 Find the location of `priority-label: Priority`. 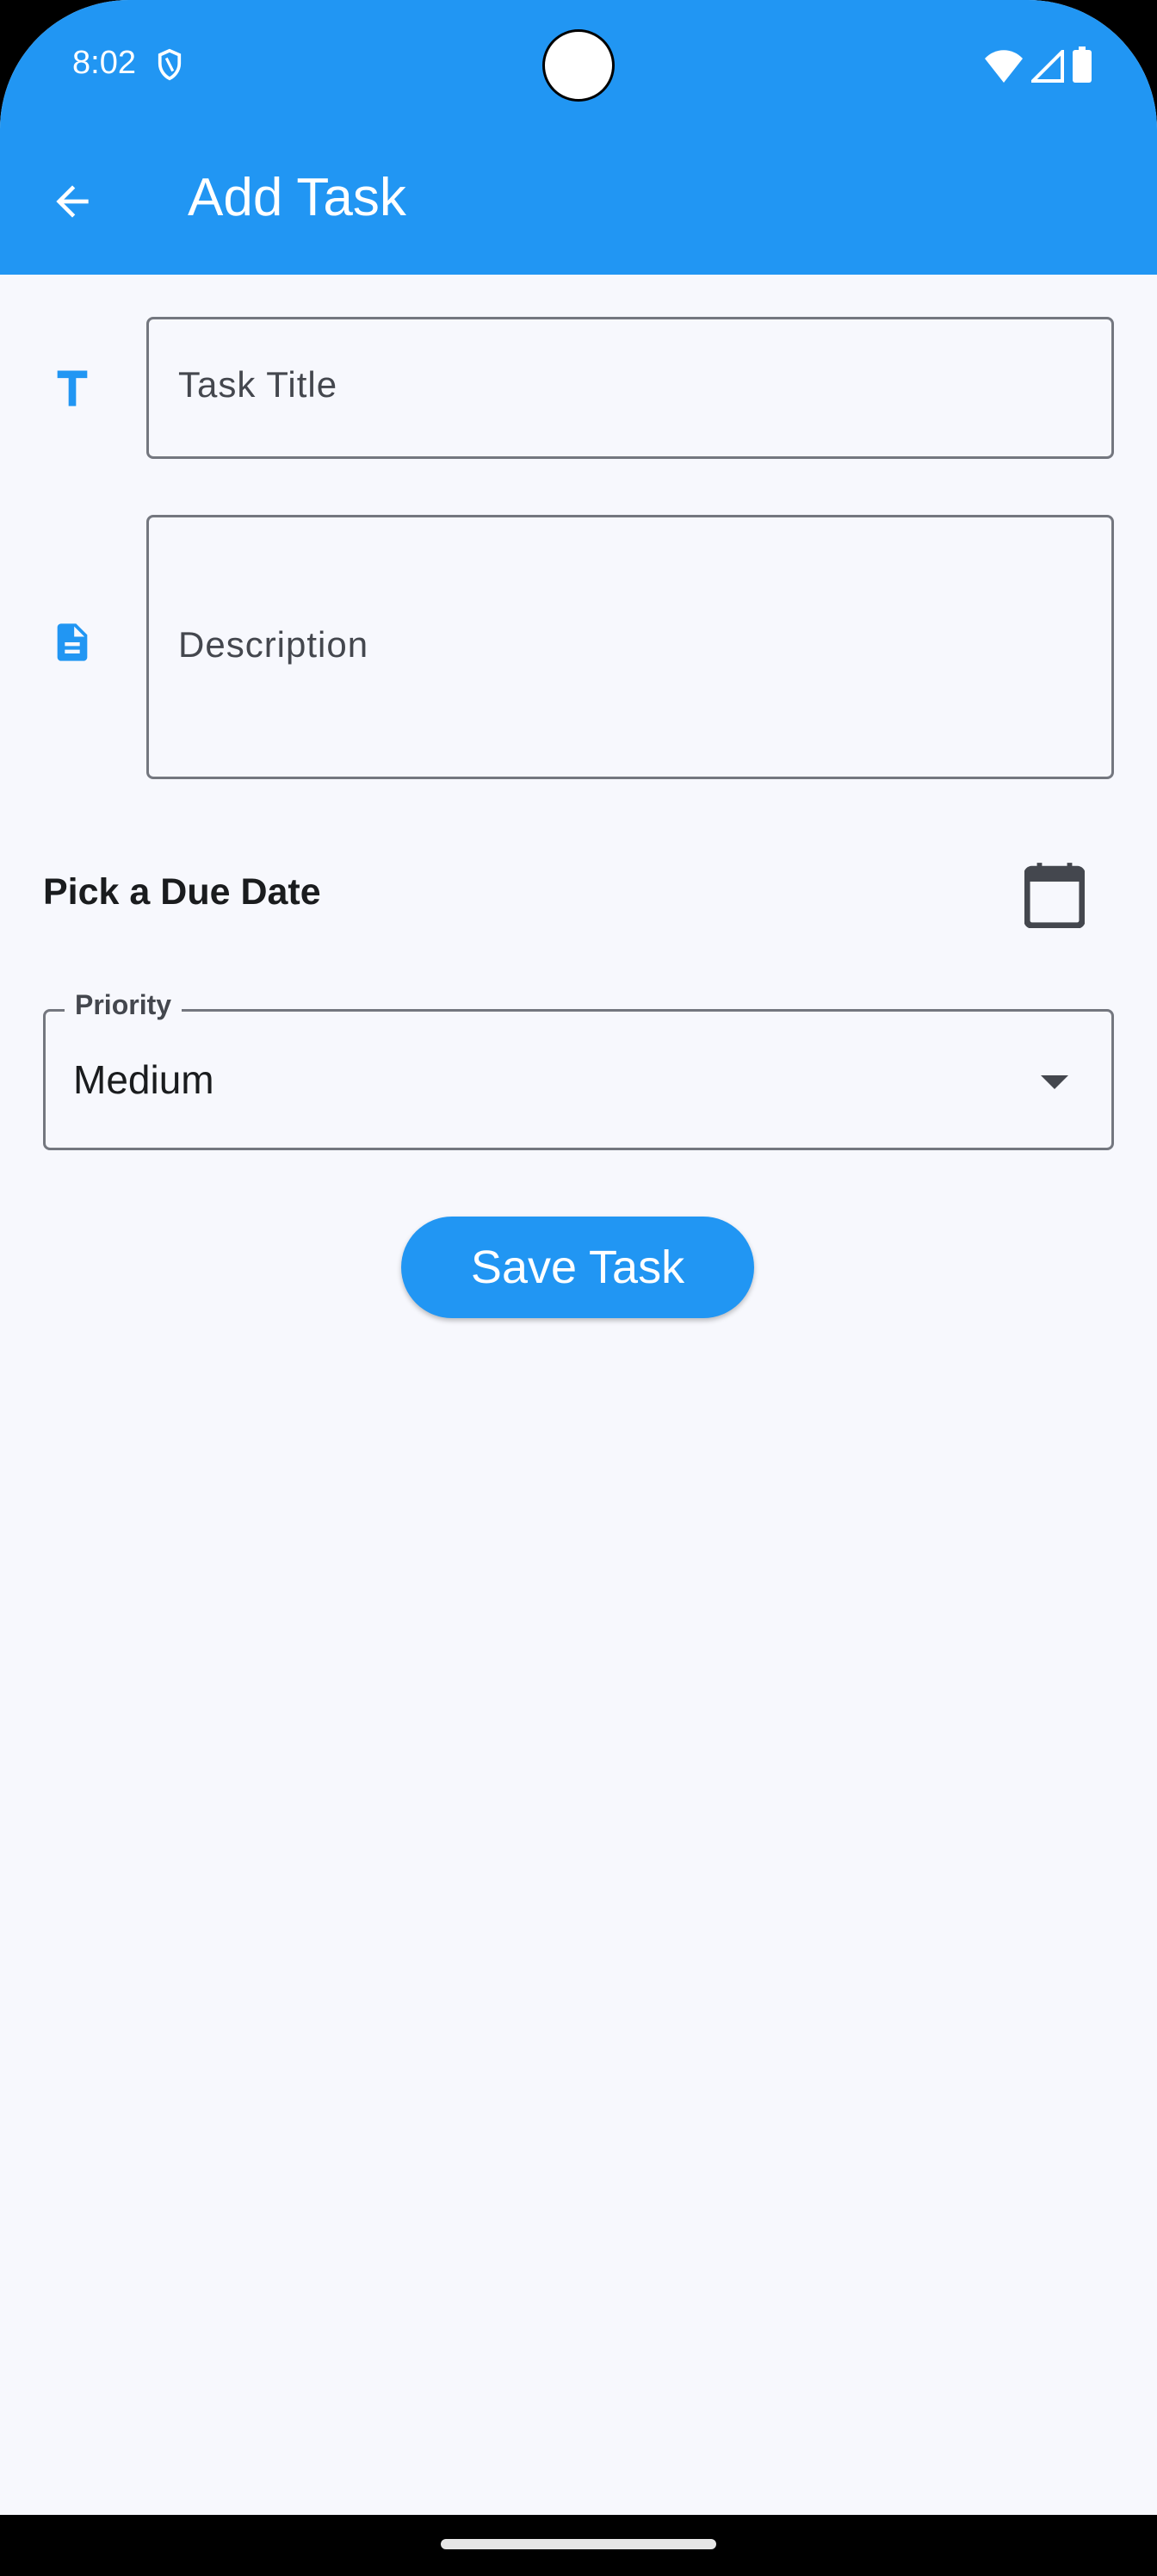

priority-label: Priority is located at coordinates (124, 1005).